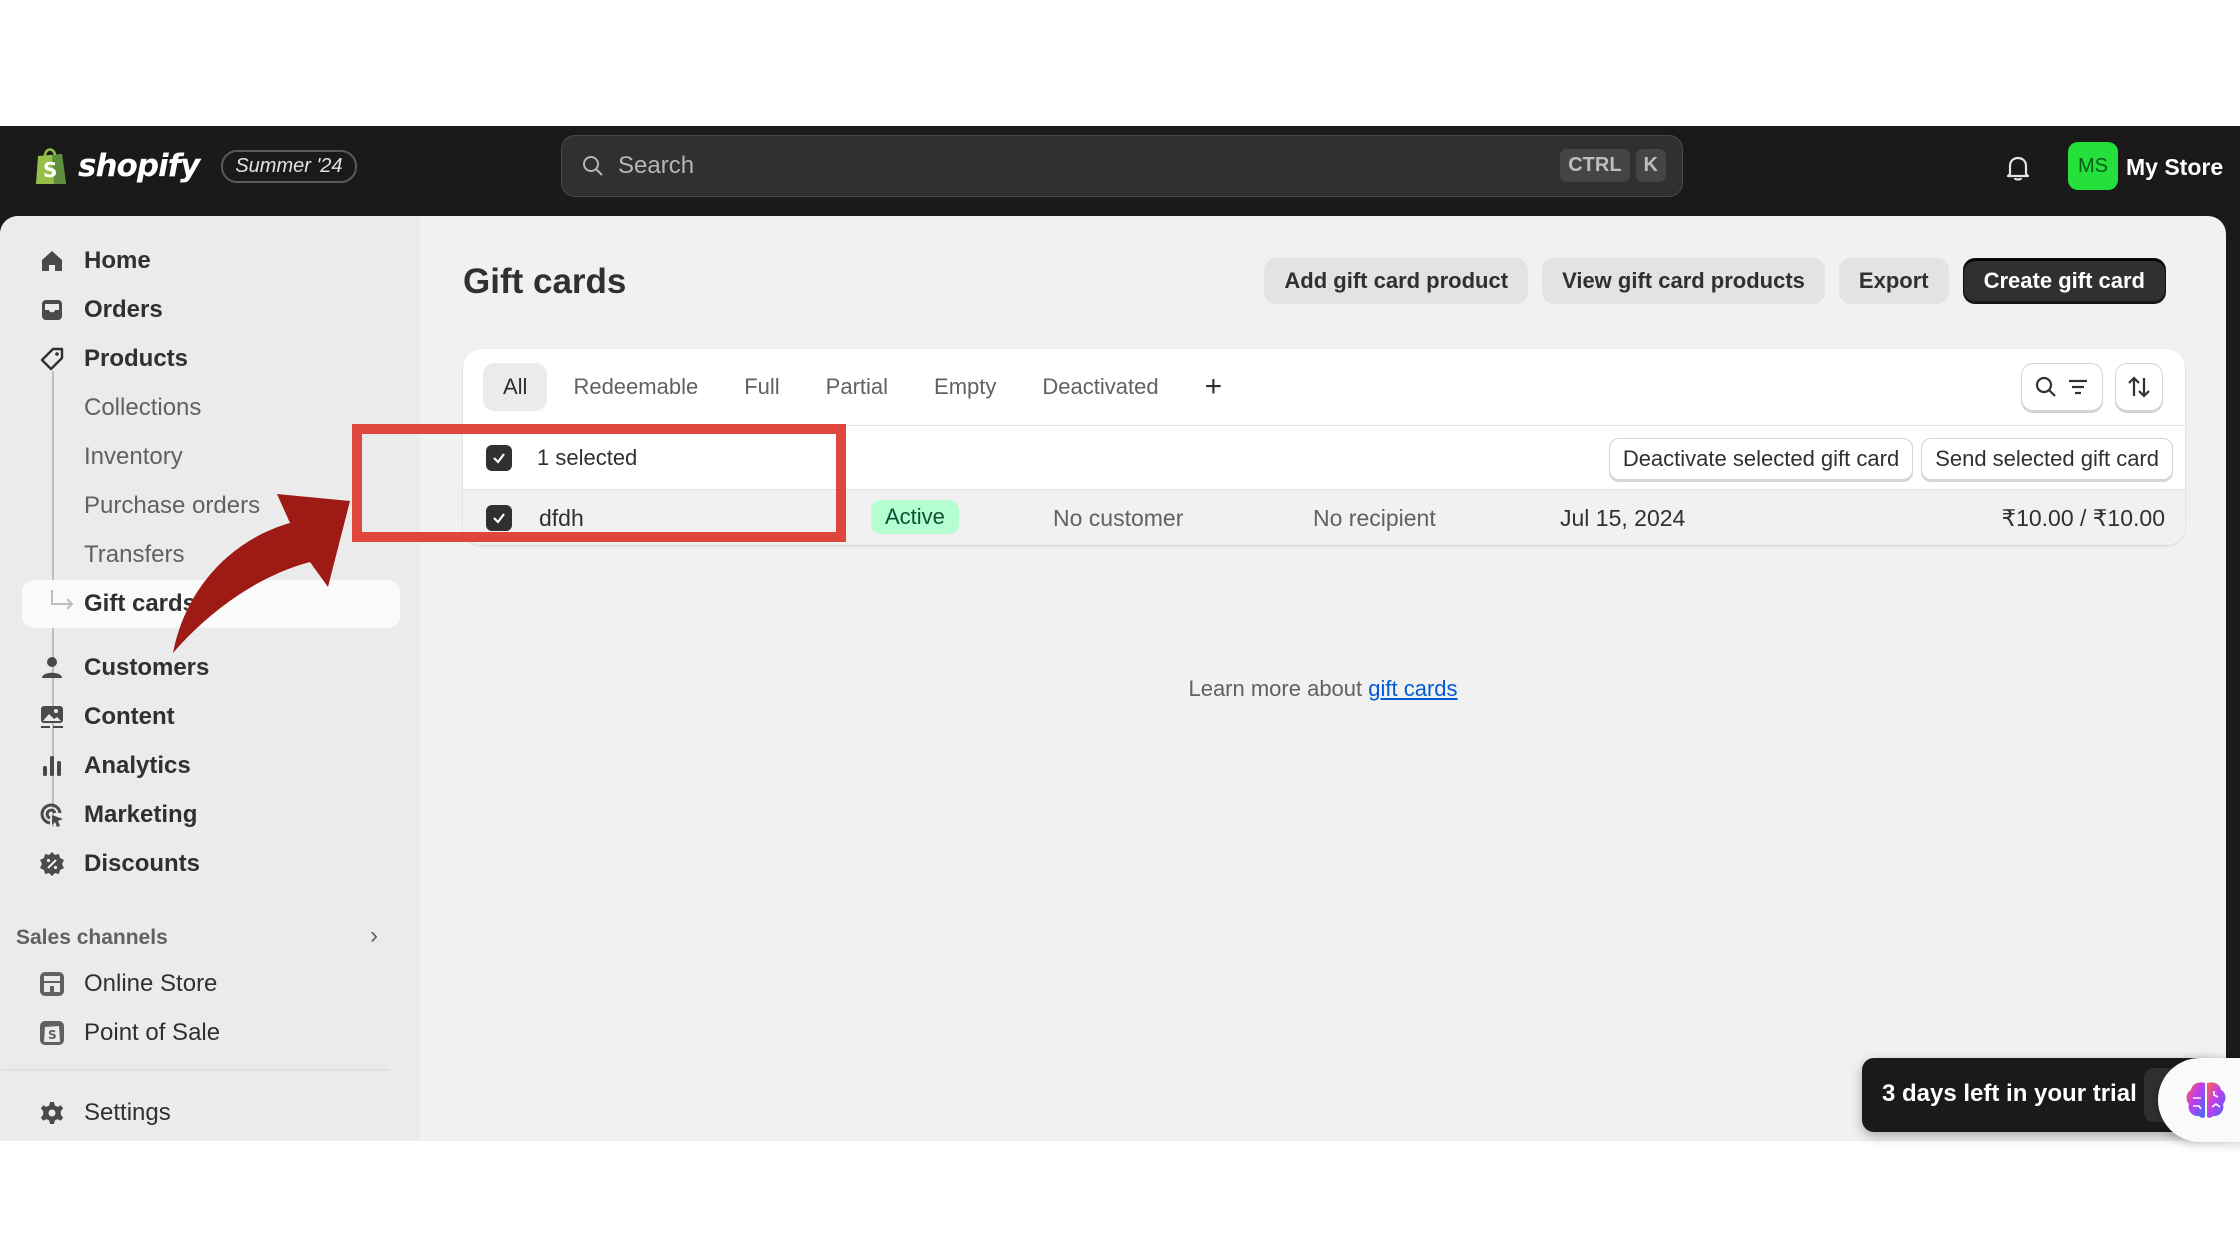 The image size is (2240, 1260). What do you see at coordinates (136, 358) in the screenshot?
I see `sidebar-item-label: Products` at bounding box center [136, 358].